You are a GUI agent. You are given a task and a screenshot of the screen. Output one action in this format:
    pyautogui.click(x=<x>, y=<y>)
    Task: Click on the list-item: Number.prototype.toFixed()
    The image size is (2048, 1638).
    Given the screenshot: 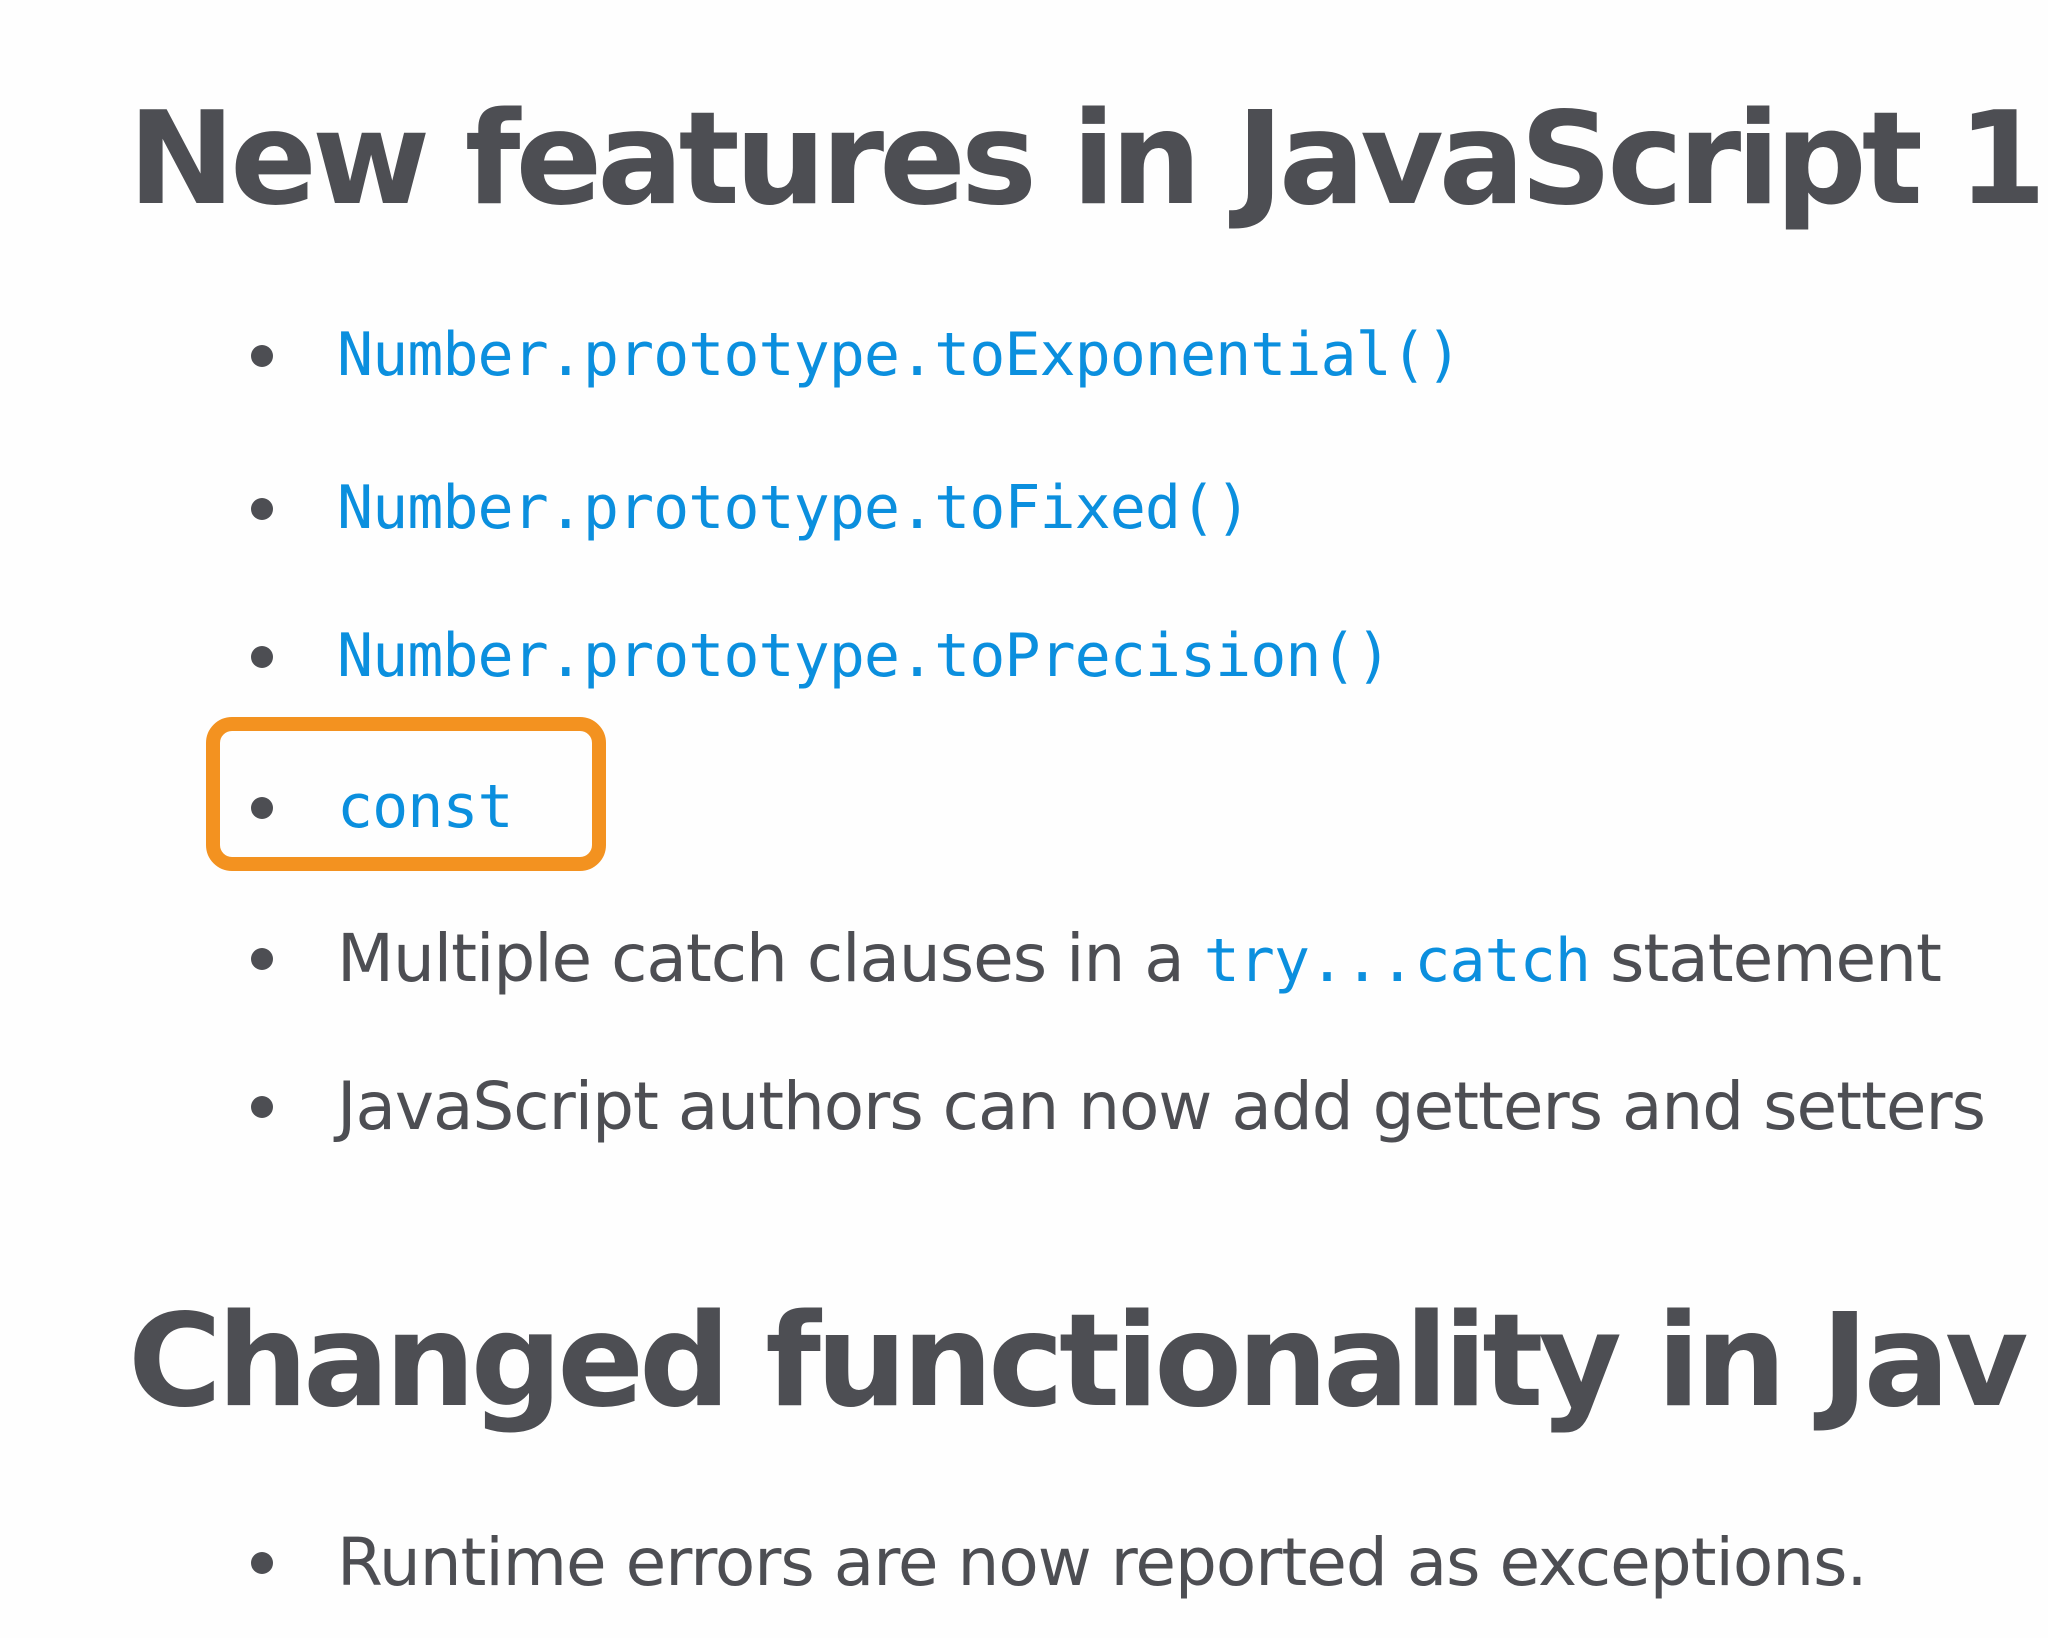 What is the action you would take?
    pyautogui.click(x=751, y=508)
    